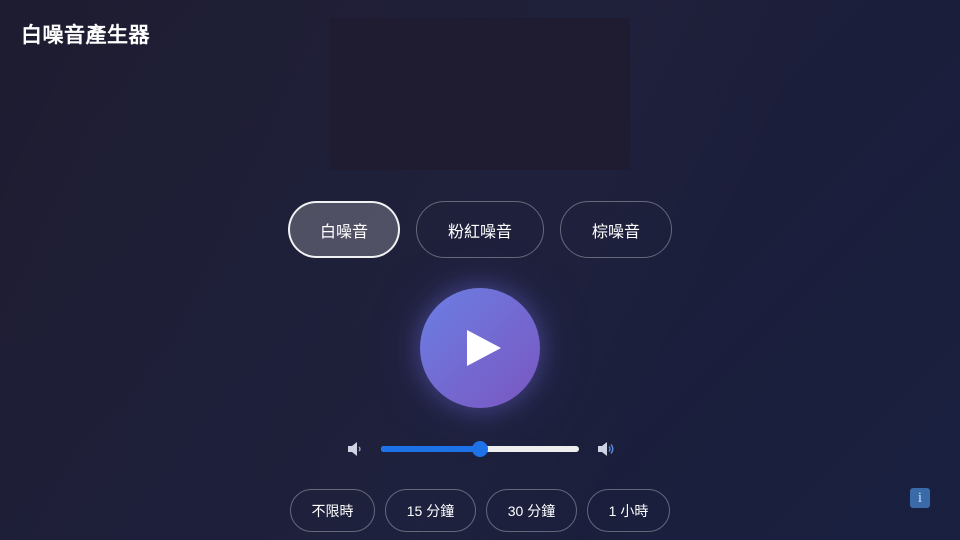 The image size is (960, 540). Describe the element at coordinates (430, 449) in the screenshot. I see `volume-slider-fill` at that location.